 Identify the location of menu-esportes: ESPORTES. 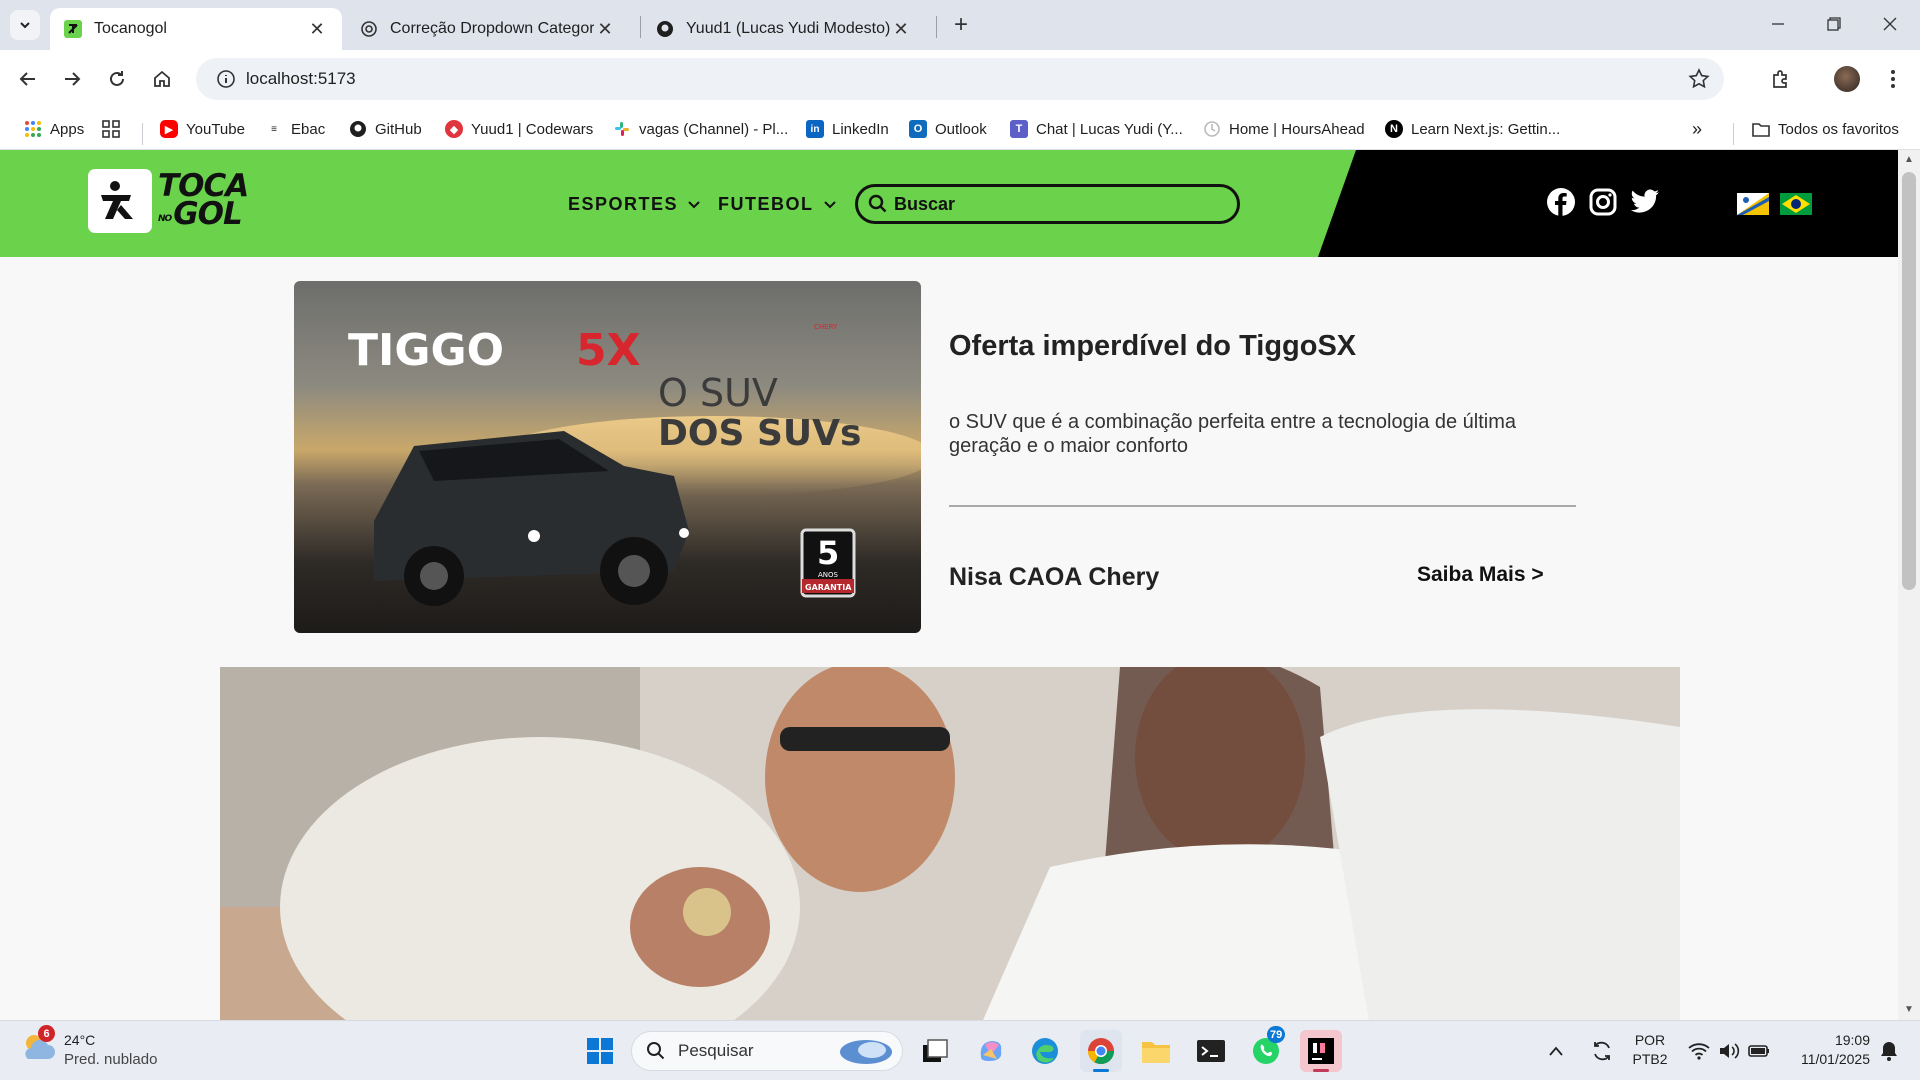
(634, 204).